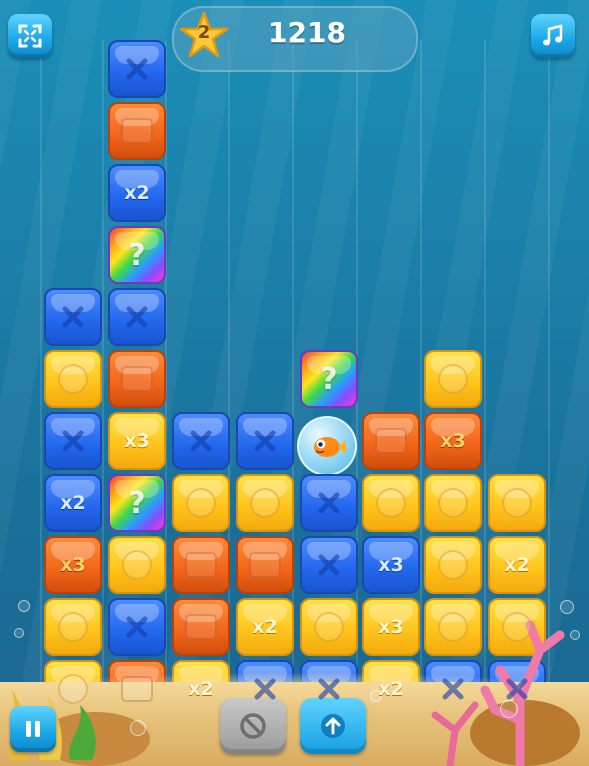 The height and width of the screenshot is (766, 589). I want to click on music-note-icon, so click(553, 35).